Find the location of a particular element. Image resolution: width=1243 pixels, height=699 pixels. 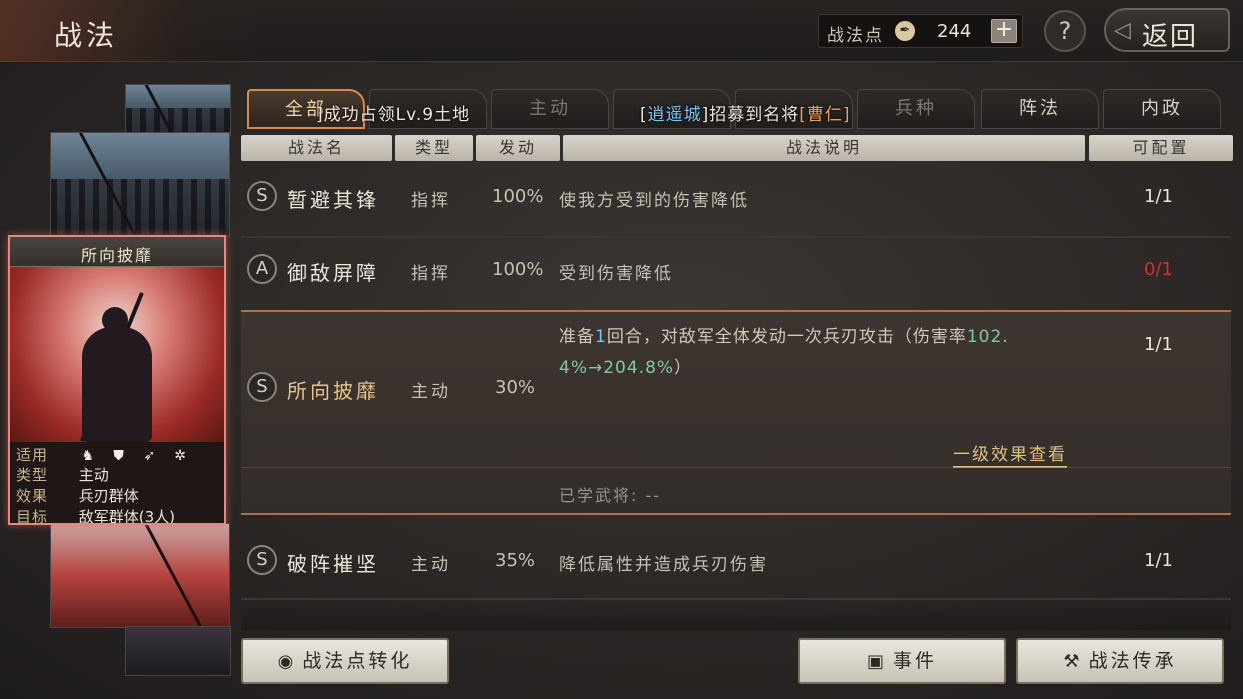

general-name: [曹仁] is located at coordinates (825, 115).